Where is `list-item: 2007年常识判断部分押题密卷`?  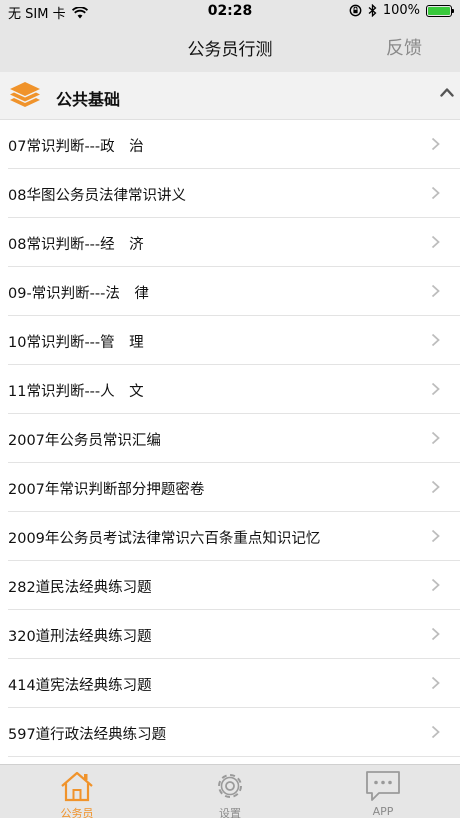
list-item: 2007年常识判断部分押题密卷 is located at coordinates (230, 487).